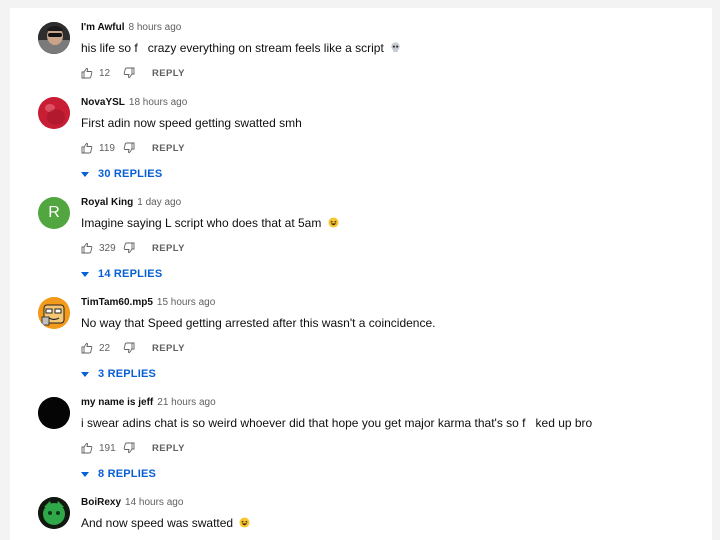 The width and height of the screenshot is (720, 540). I want to click on comment-actions: 119 REPLY, so click(392, 148).